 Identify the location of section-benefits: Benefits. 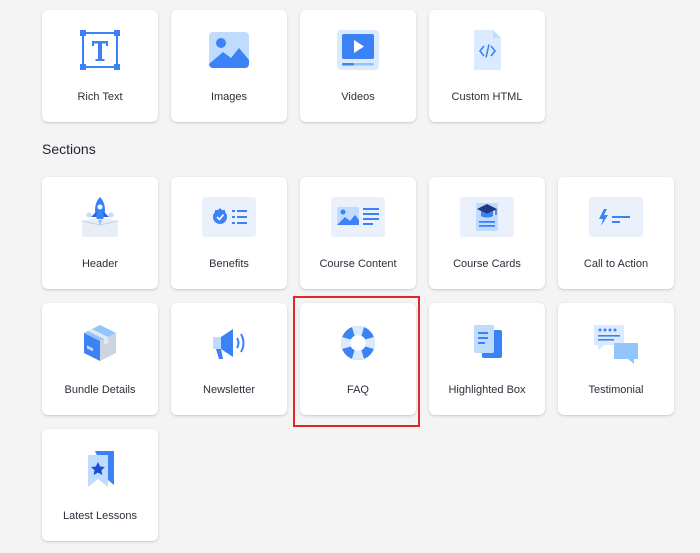
(229, 233).